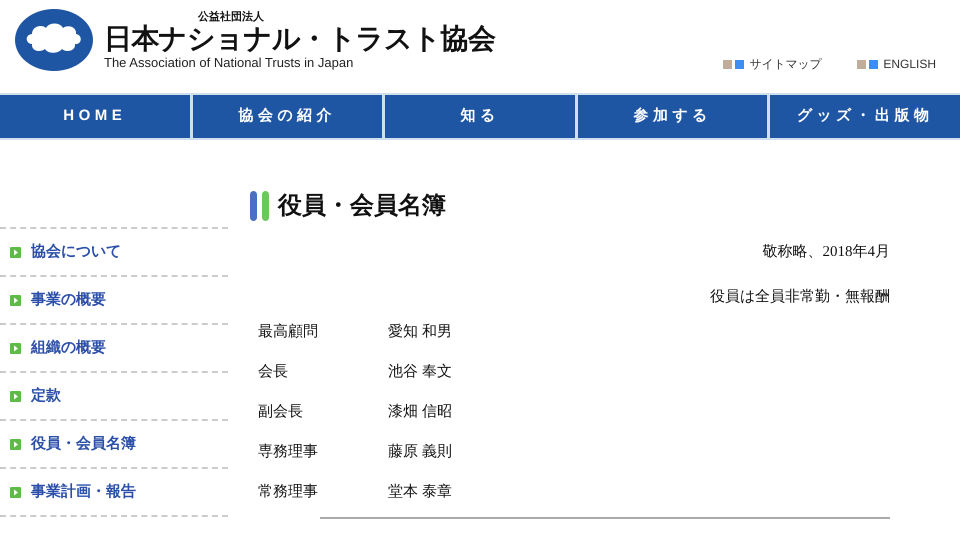 The height and width of the screenshot is (533, 960). Describe the element at coordinates (300, 38) in the screenshot. I see `org-name: 日本ナショナル・トラスト協会` at that location.